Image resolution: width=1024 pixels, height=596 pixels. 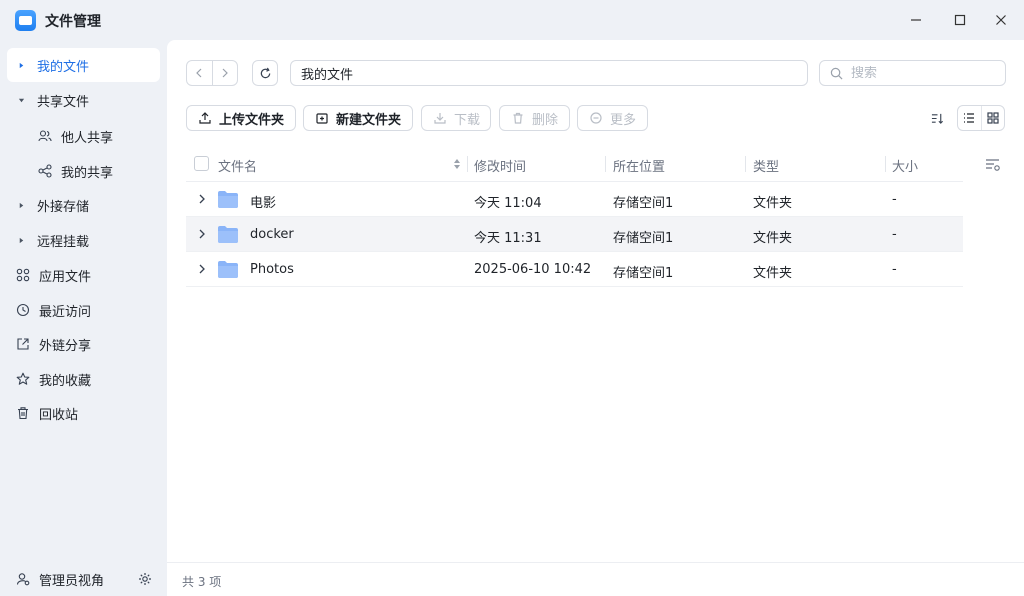 I want to click on admin-view-toggle: 管理员视角, so click(x=83, y=579).